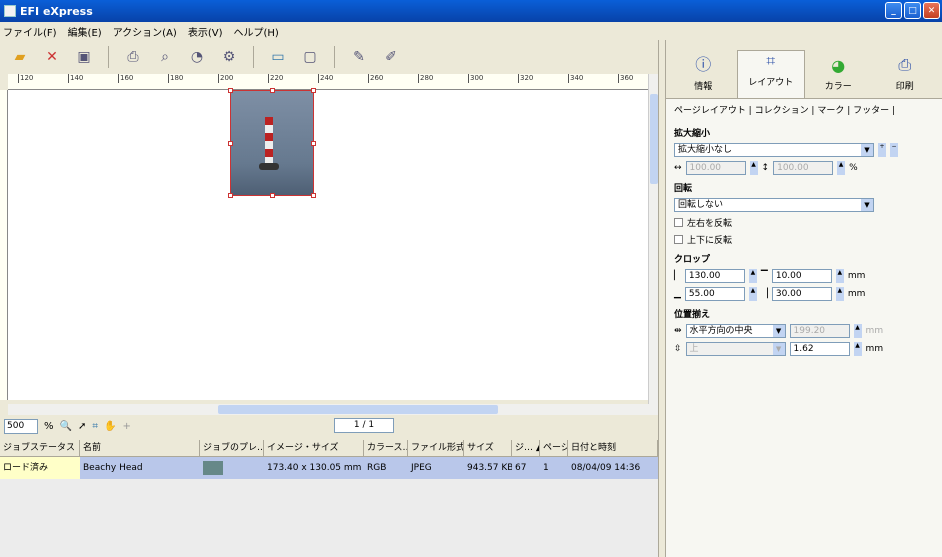 Image resolution: width=942 pixels, height=557 pixels. I want to click on panel-tabs: ⓘ 情報 ⌗ レイアウト ◕ カラー ⎙ 印刷, so click(804, 69).